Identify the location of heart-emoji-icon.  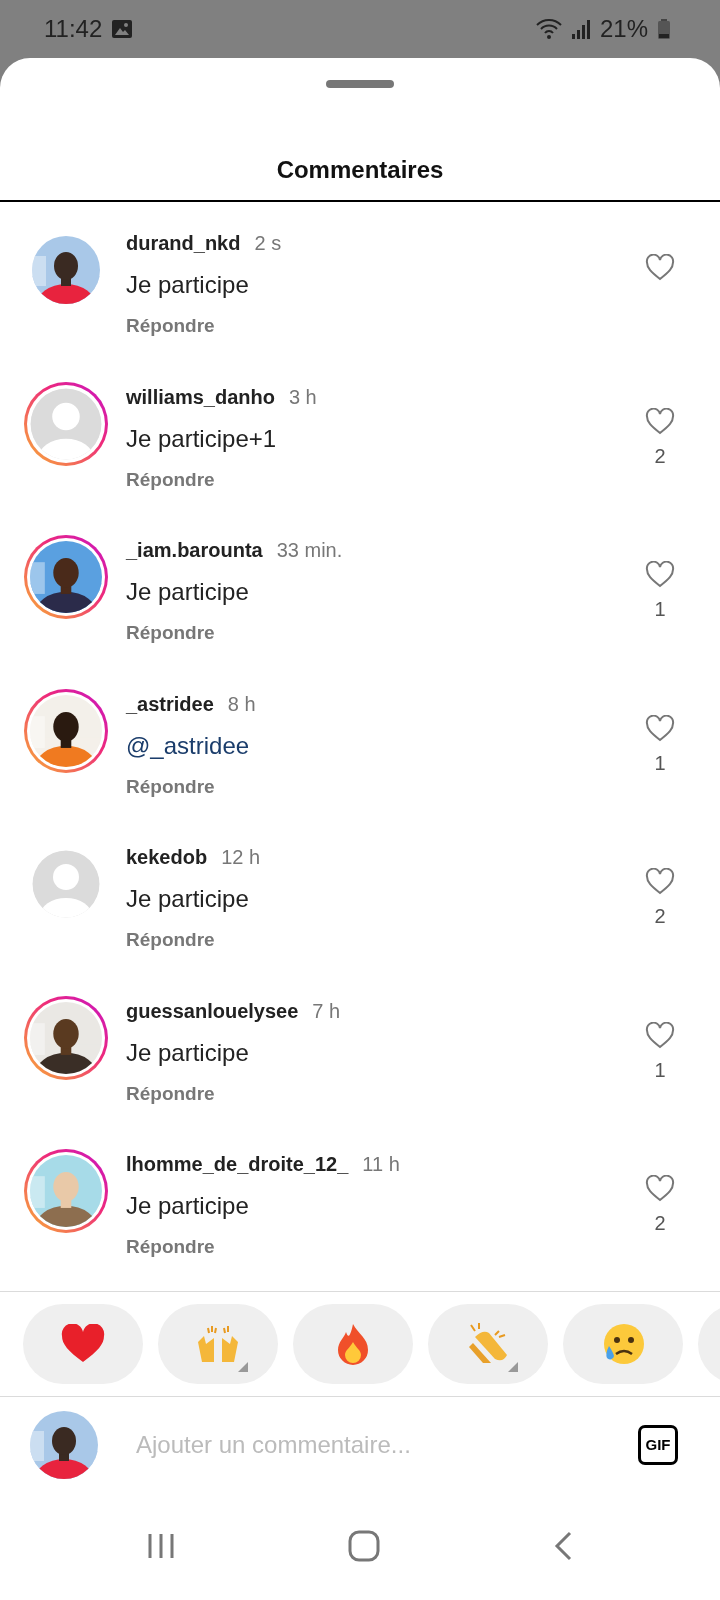
(83, 1343).